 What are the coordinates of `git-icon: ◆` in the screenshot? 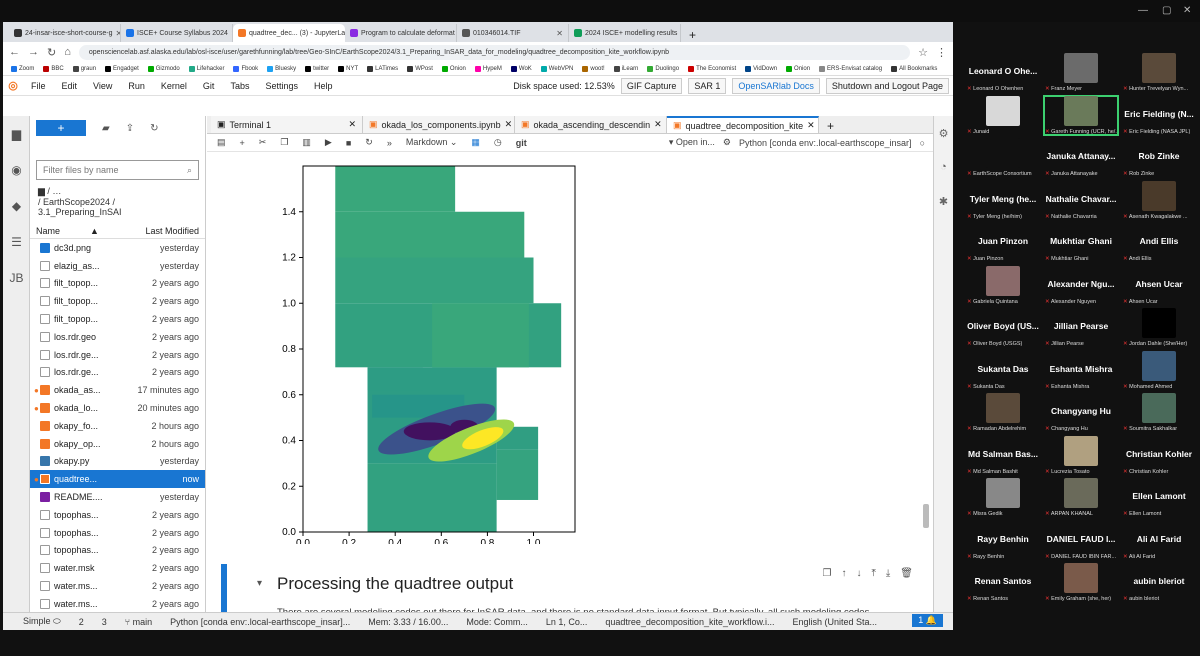 It's located at (16, 206).